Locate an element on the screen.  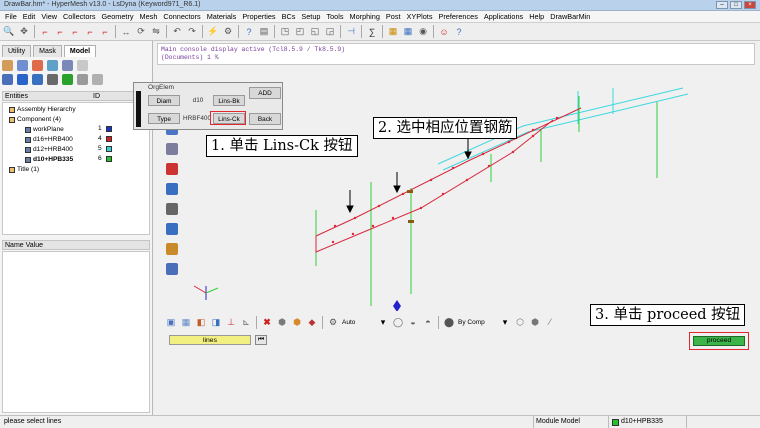
menu-applications: Applications is located at coordinates (503, 16).